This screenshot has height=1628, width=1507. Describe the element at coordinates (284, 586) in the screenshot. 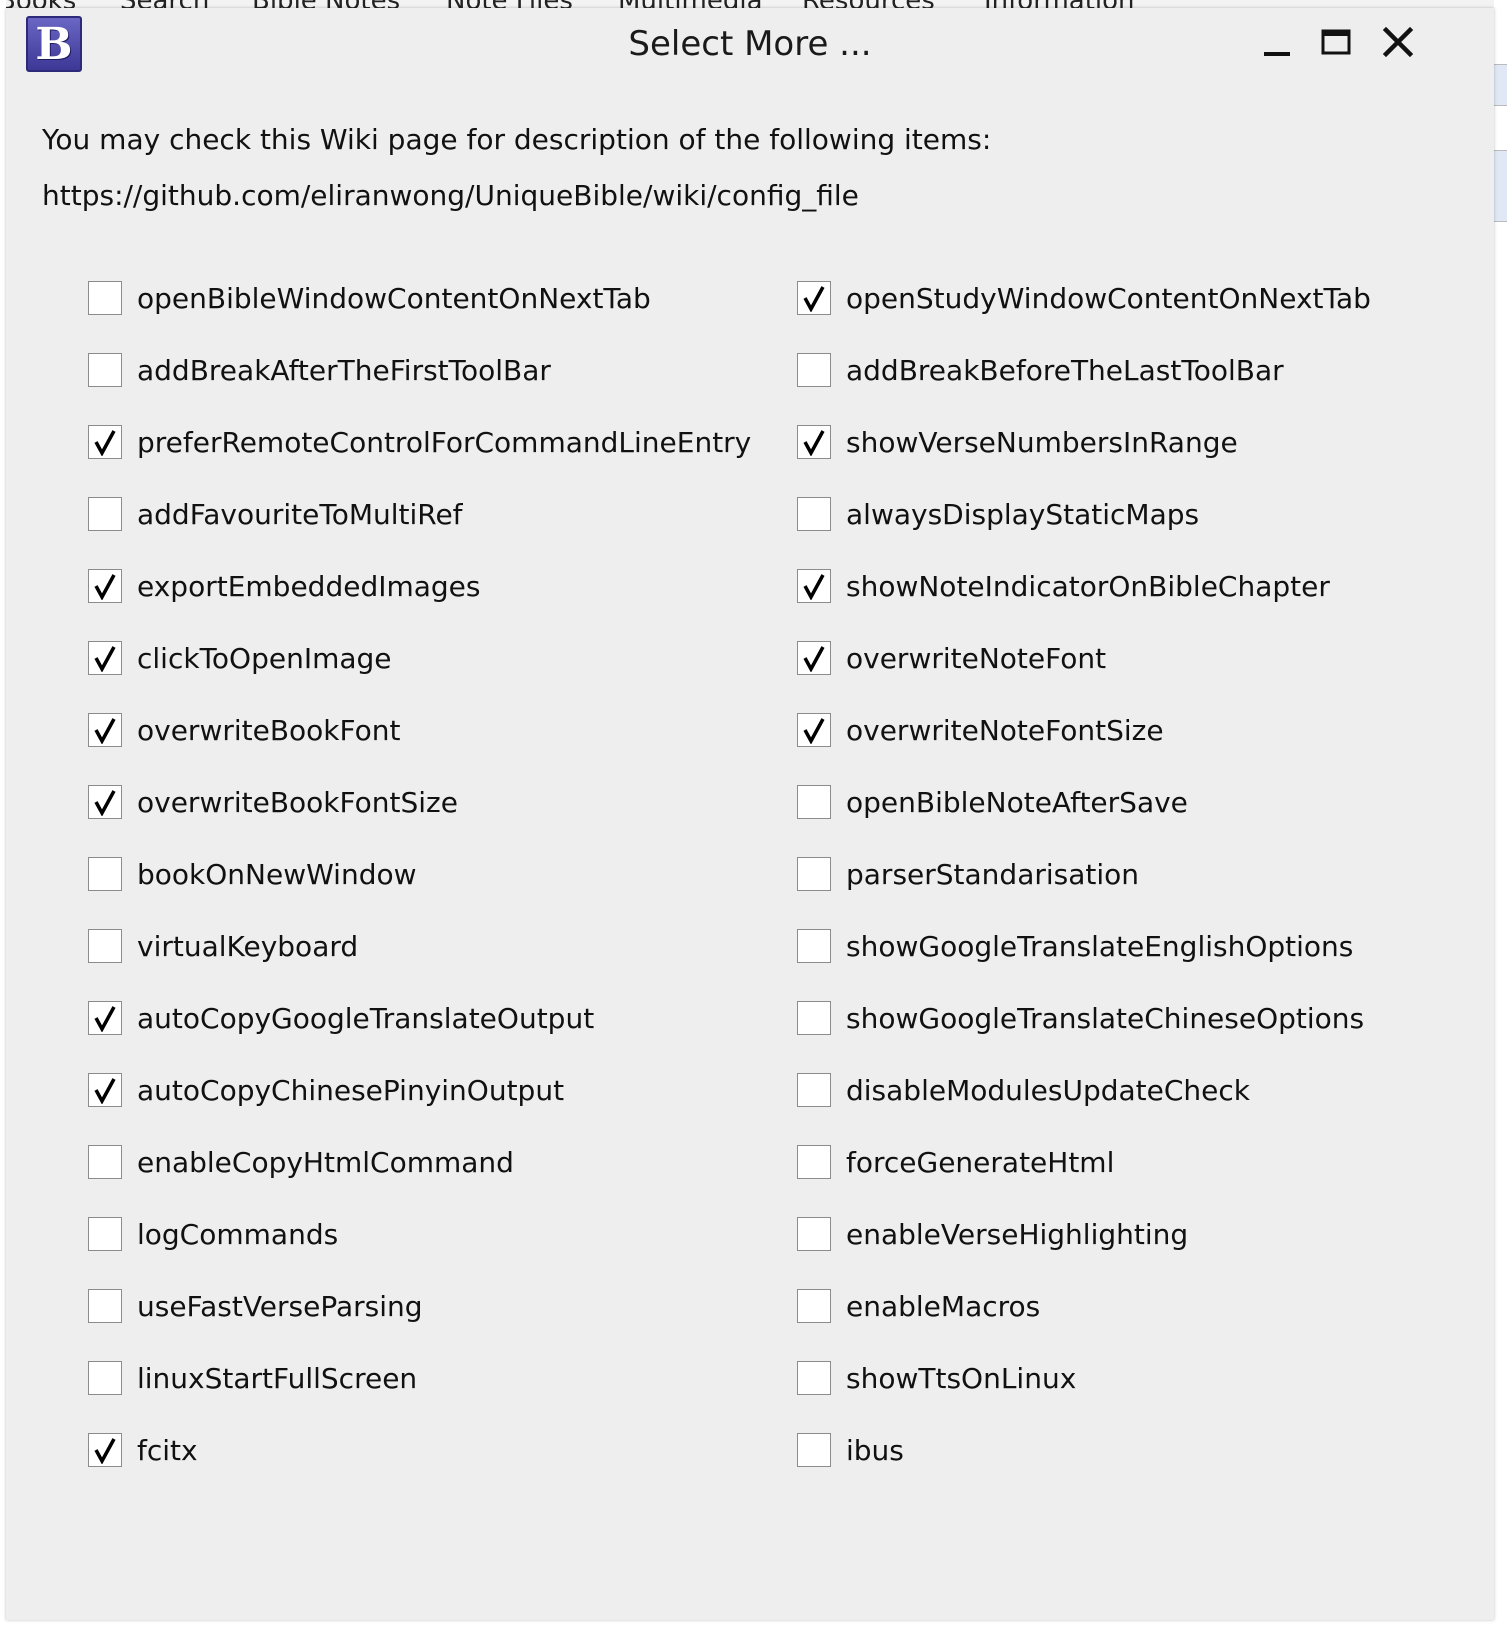

I see `option-exportEmbeddedImages: exportEmbeddedImages` at that location.